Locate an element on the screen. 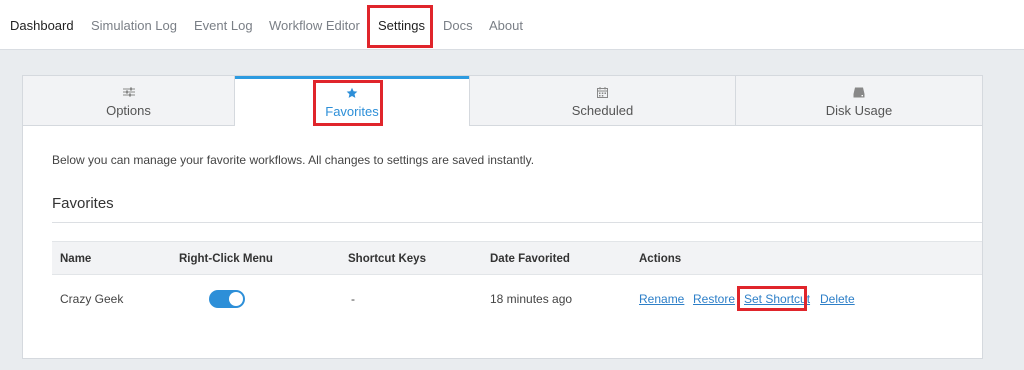  nav-dashboard: Dashboard is located at coordinates (42, 25).